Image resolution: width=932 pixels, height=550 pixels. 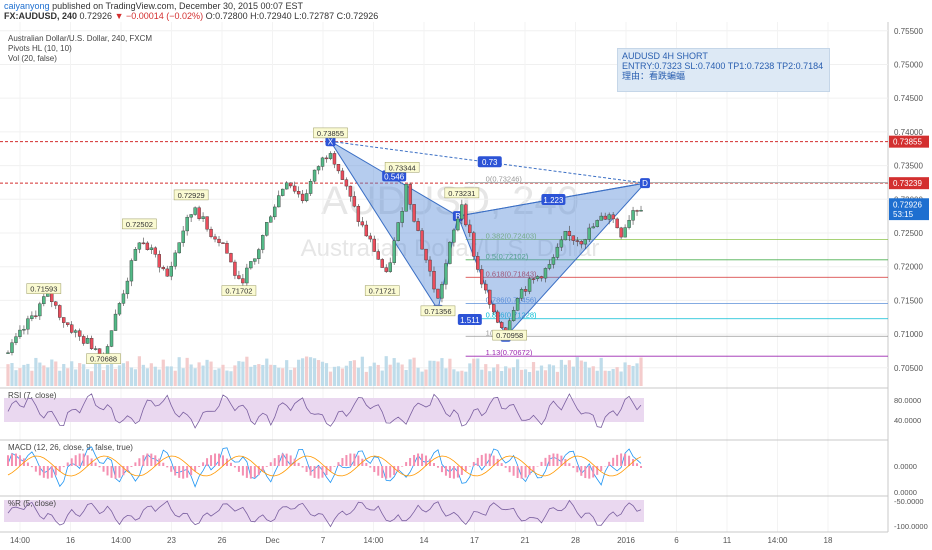 What do you see at coordinates (509, 352) in the screenshot?
I see `fib-level-label: 1.13(0.70672)` at bounding box center [509, 352].